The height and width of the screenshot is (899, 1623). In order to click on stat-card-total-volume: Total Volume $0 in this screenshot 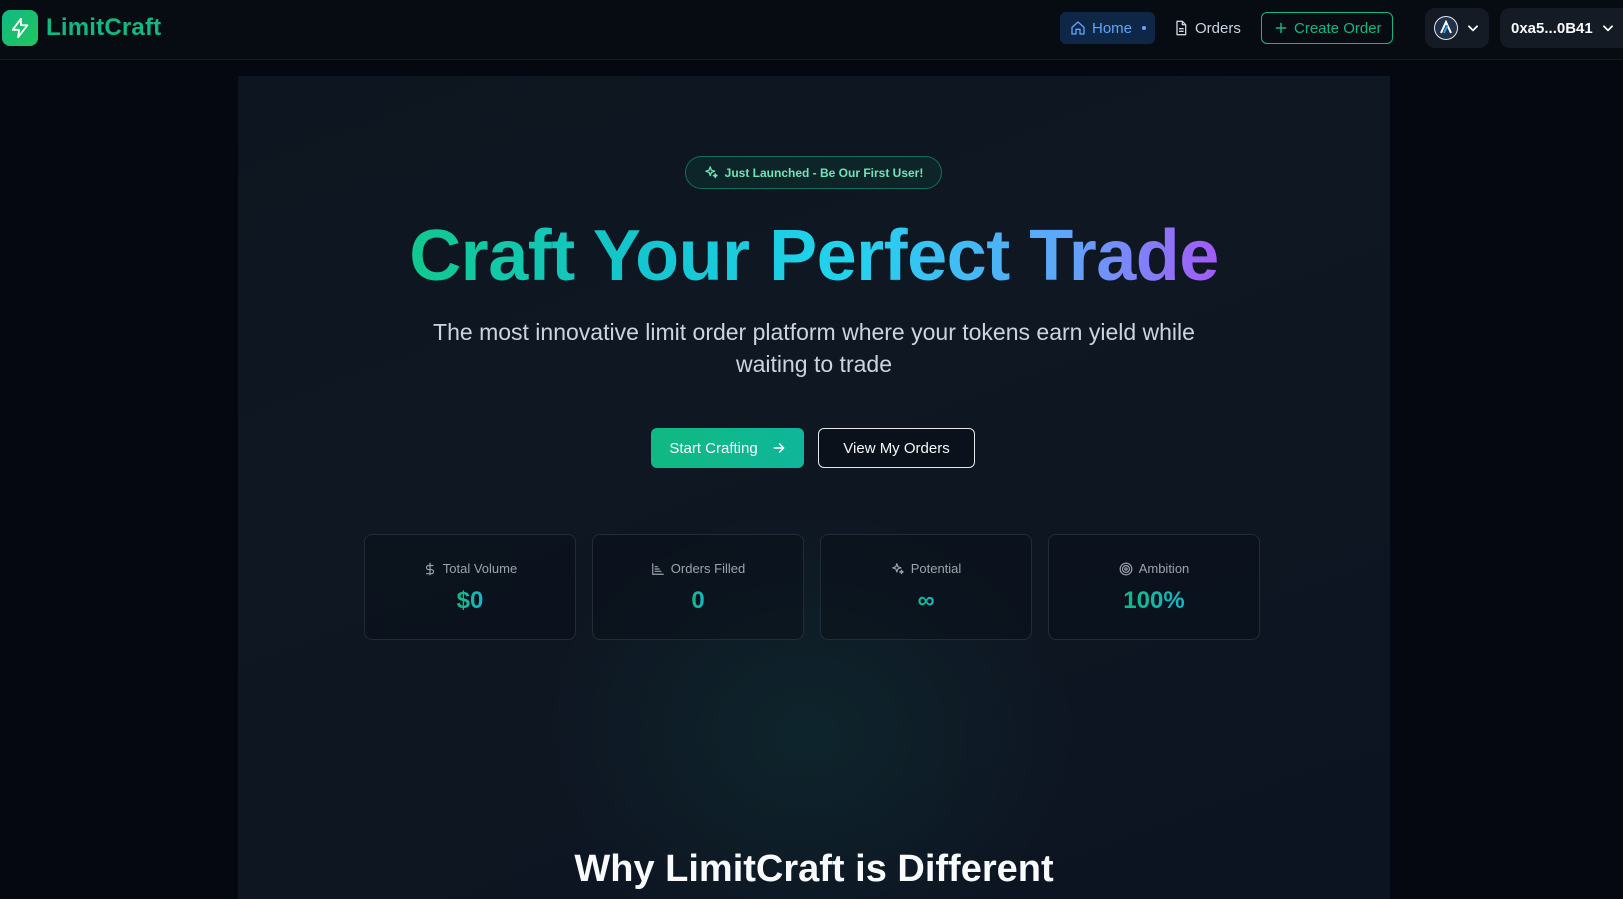, I will do `click(470, 587)`.